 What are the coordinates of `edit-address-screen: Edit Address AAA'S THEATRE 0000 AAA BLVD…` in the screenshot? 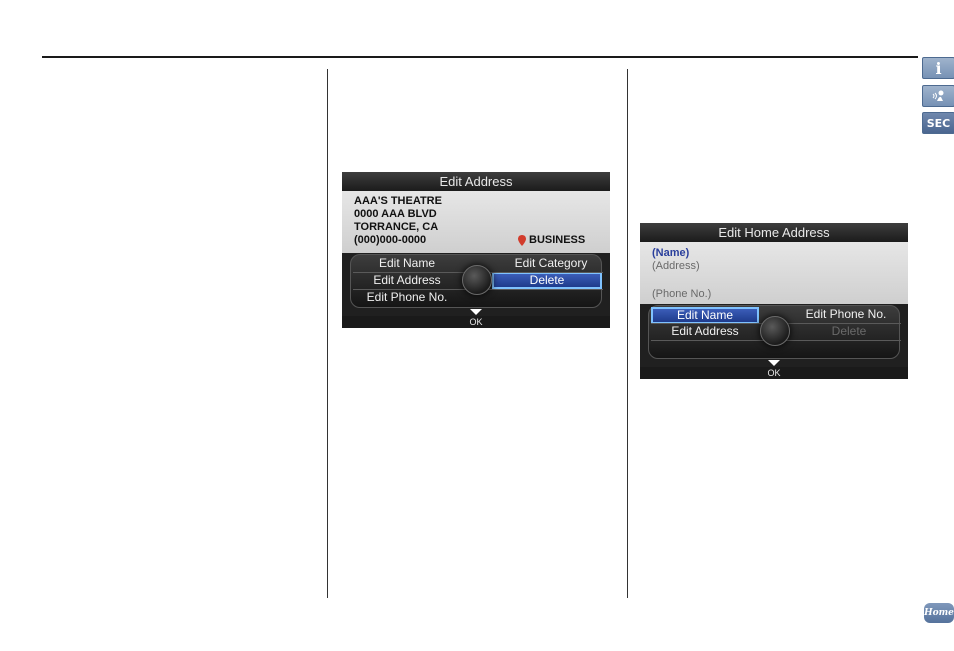 It's located at (476, 250).